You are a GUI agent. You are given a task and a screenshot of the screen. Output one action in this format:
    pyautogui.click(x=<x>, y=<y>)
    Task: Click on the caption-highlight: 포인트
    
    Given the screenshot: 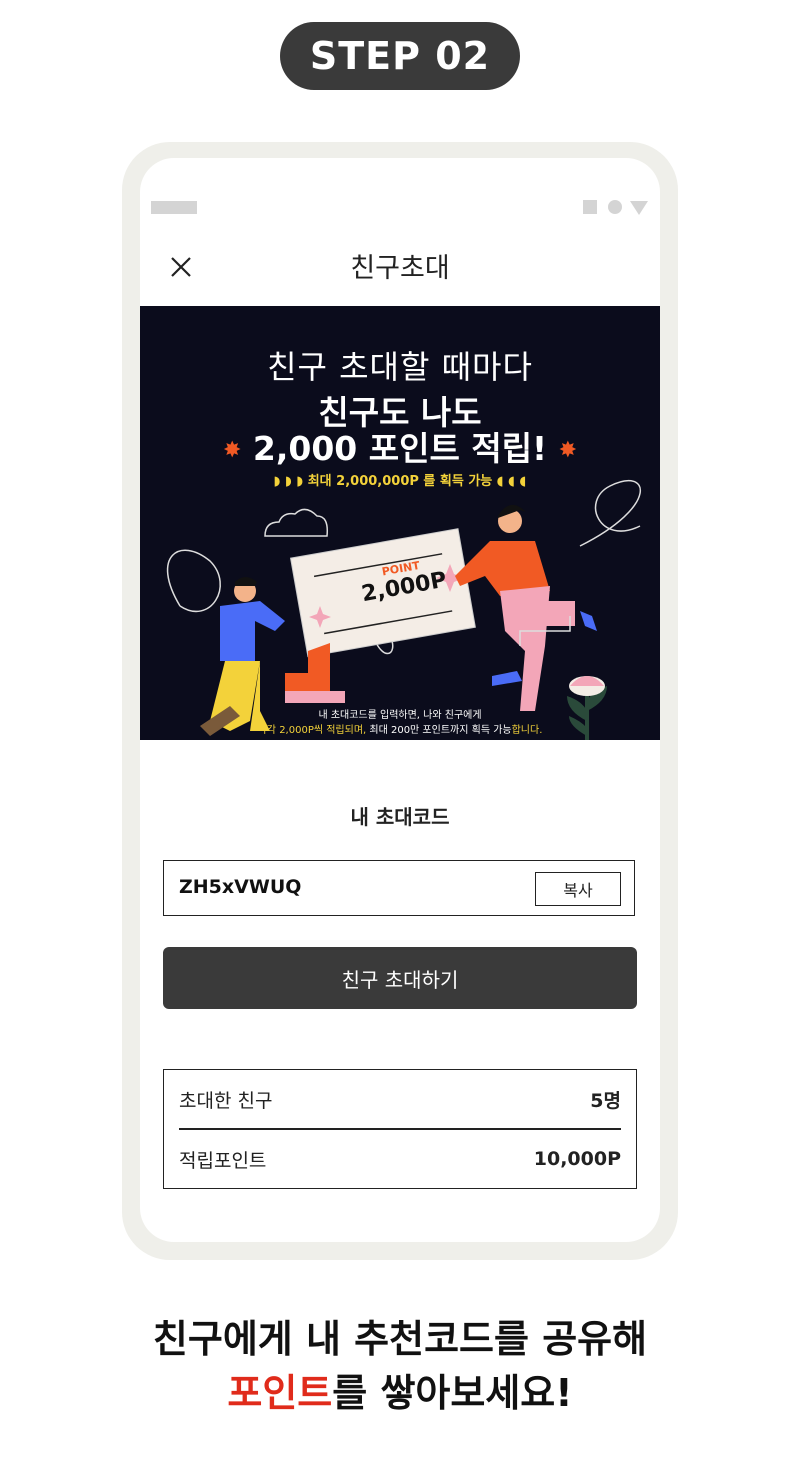 What is the action you would take?
    pyautogui.click(x=280, y=1393)
    